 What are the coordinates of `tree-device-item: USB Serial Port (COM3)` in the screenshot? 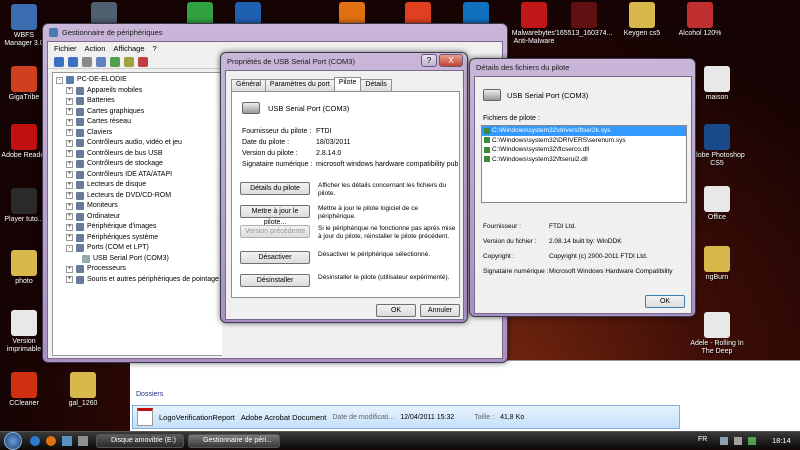 It's located at (137, 259).